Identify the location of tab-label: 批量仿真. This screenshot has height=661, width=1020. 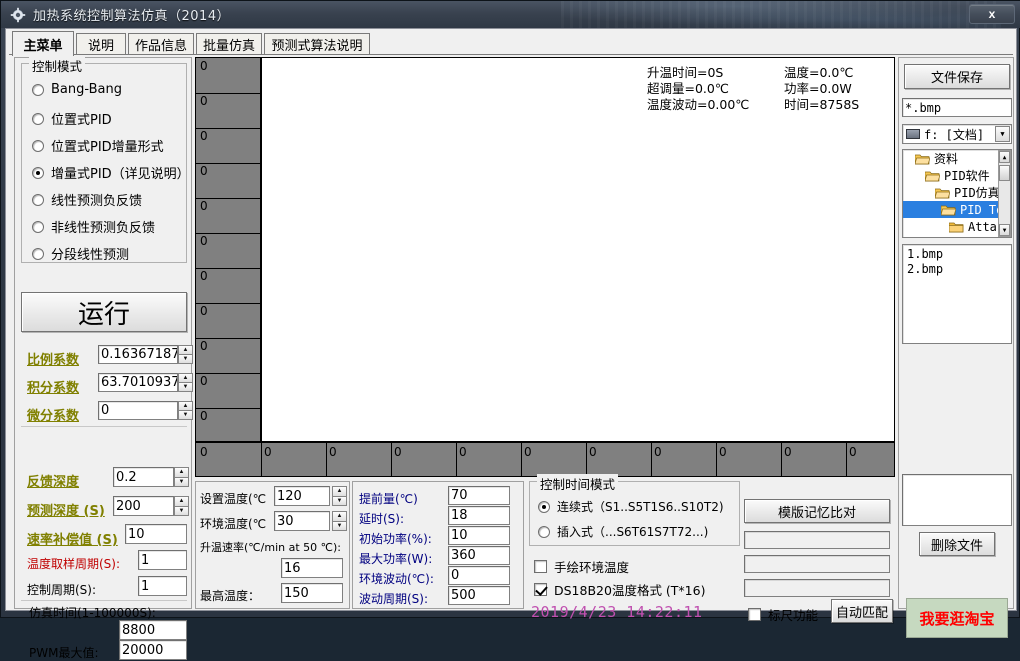
(228, 46).